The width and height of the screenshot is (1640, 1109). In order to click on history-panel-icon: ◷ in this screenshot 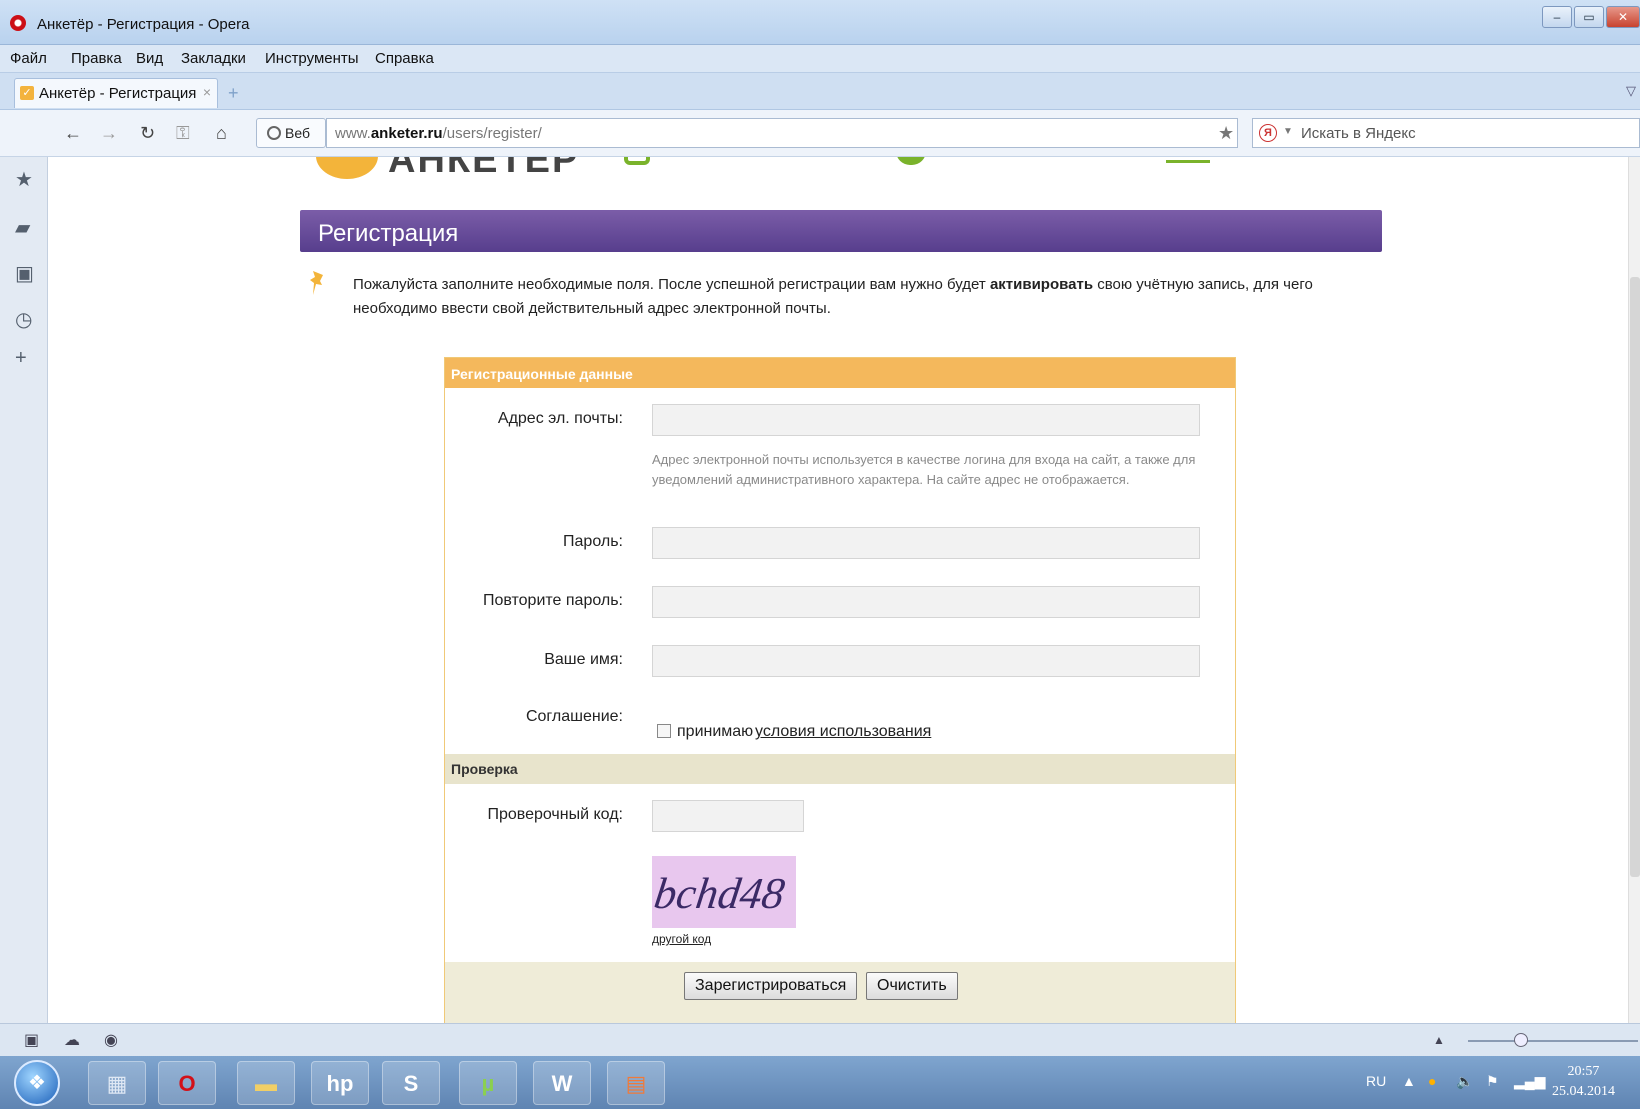, I will do `click(23, 319)`.